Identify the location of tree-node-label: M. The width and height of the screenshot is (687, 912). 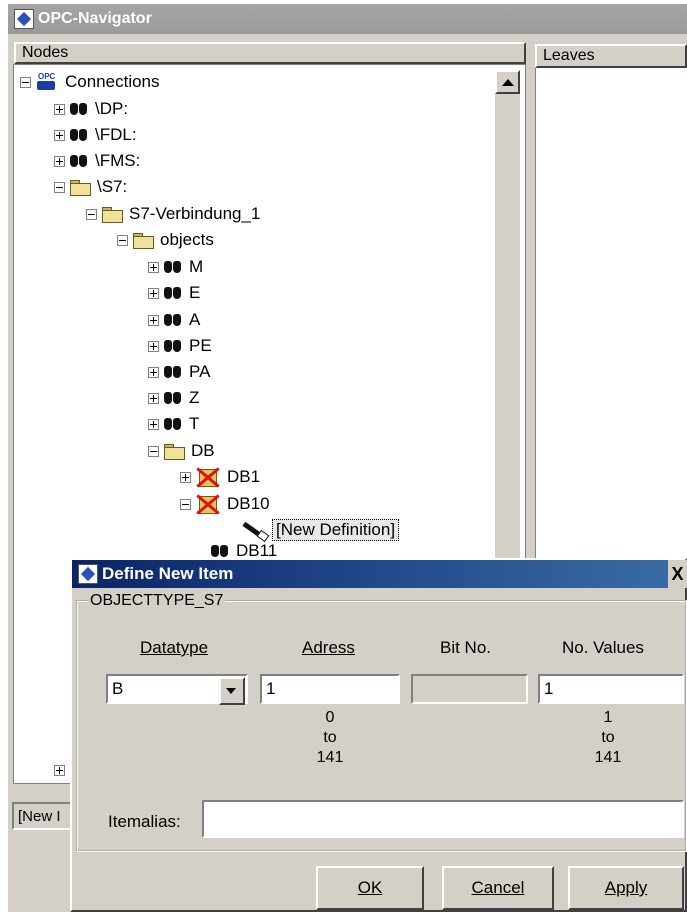
(196, 266).